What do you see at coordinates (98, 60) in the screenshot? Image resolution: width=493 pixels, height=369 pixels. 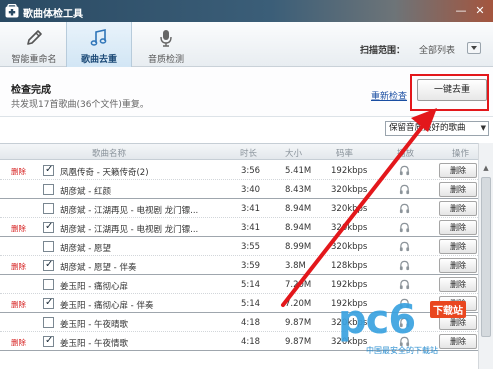 I see `tab-label: 歌曲去重` at bounding box center [98, 60].